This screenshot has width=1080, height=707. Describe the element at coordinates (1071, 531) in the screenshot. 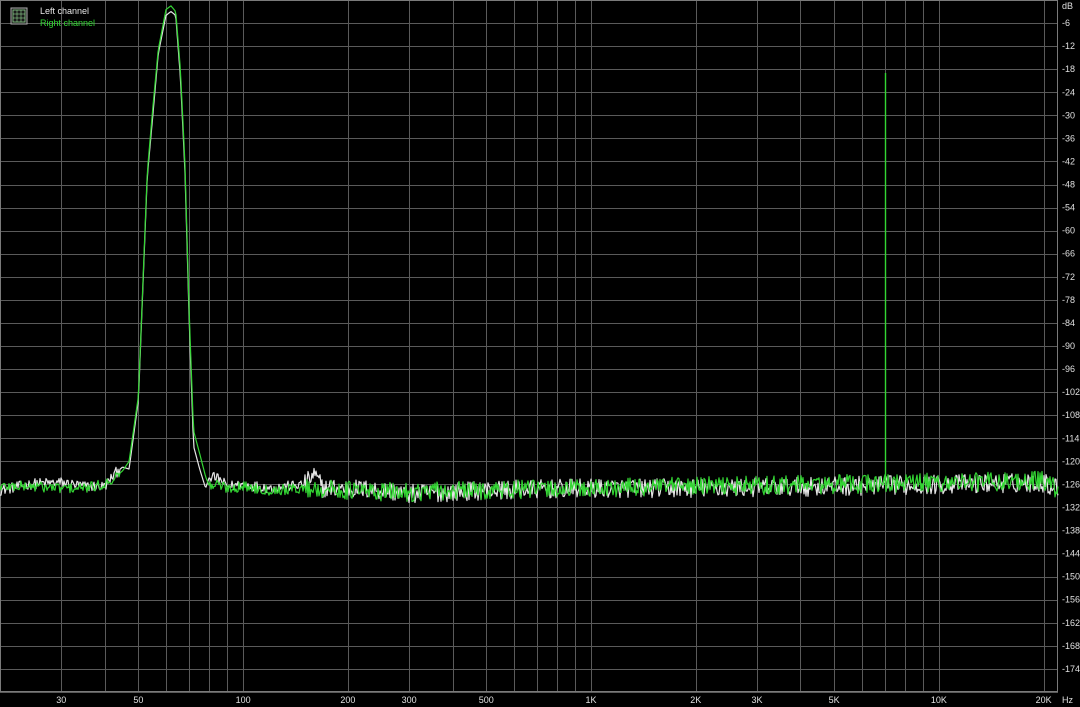

I see `y-tick-label: -138` at that location.